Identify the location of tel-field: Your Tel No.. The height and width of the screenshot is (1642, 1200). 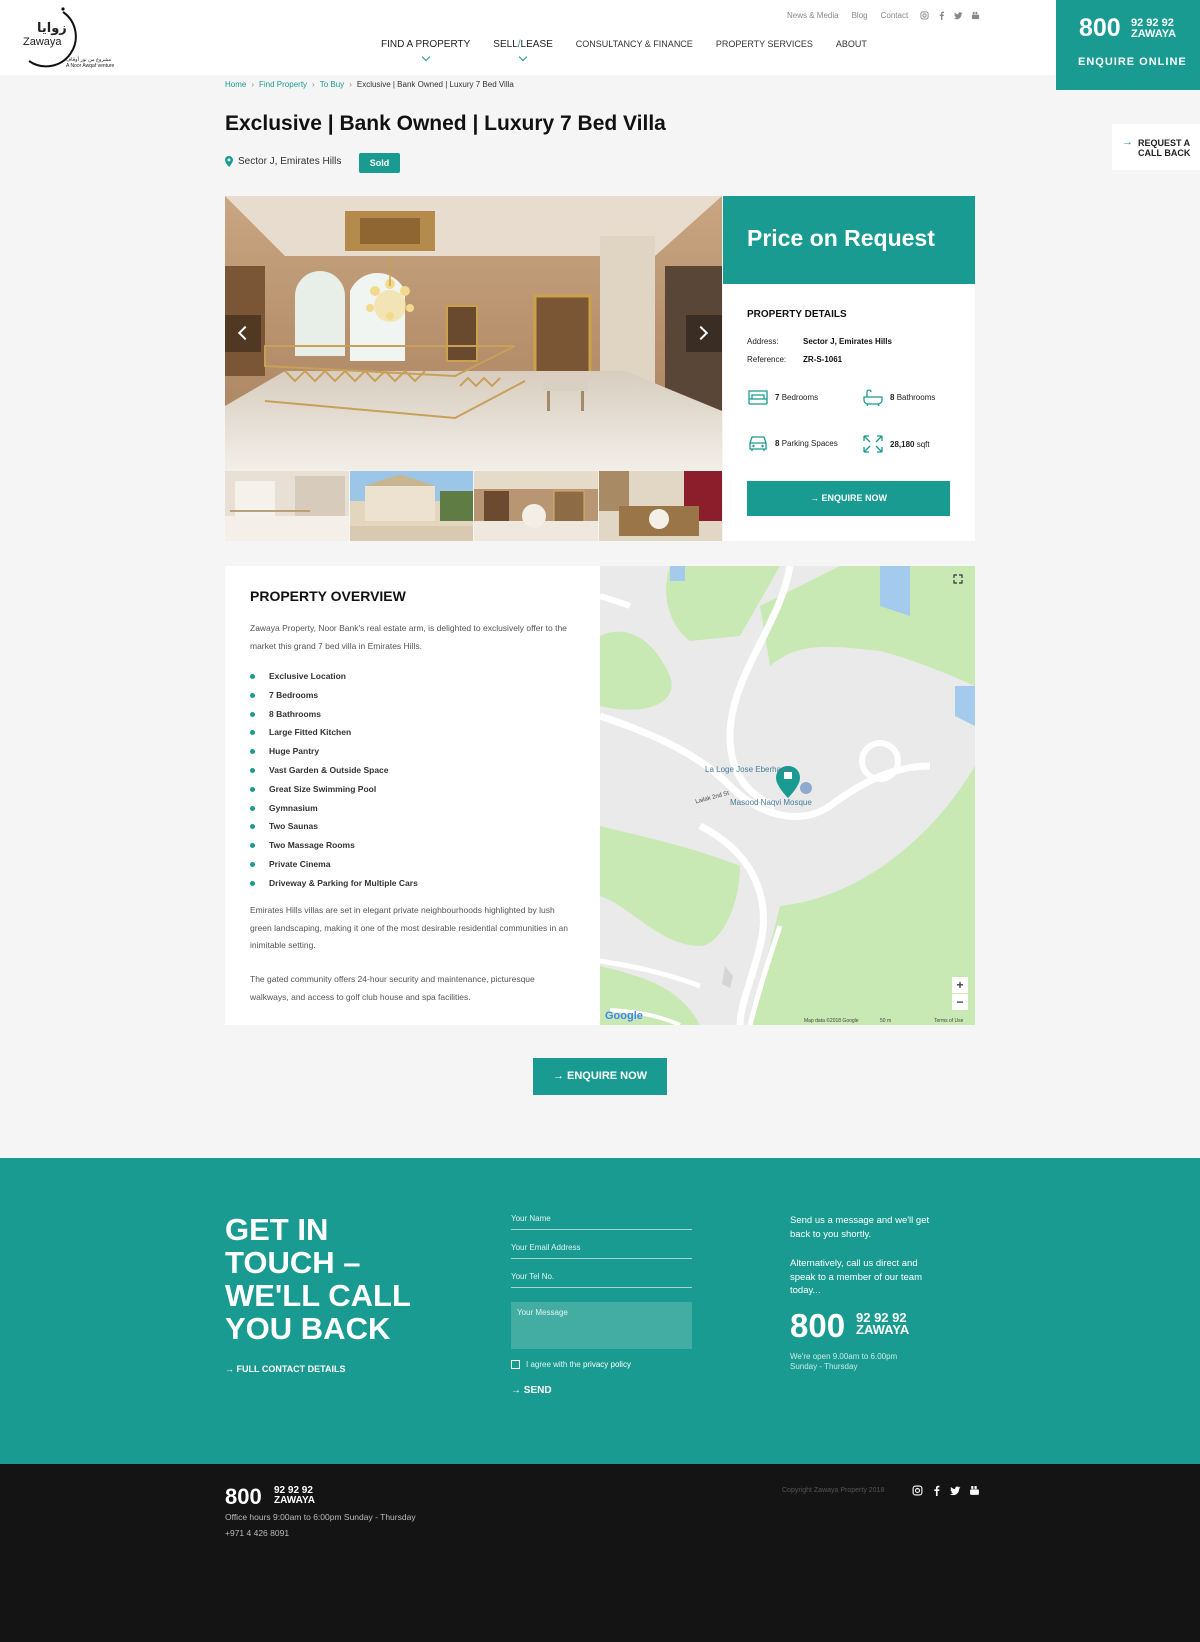
(601, 1280).